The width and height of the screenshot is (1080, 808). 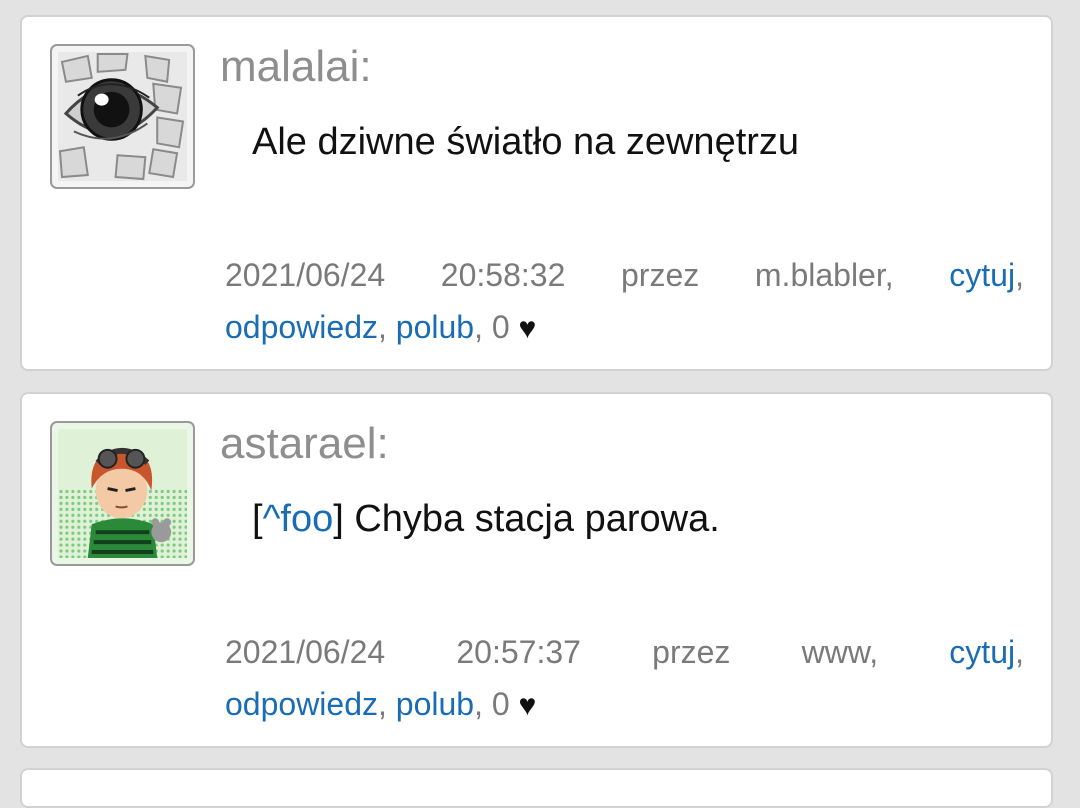 What do you see at coordinates (304, 444) in the screenshot?
I see `post-author: astarael:` at bounding box center [304, 444].